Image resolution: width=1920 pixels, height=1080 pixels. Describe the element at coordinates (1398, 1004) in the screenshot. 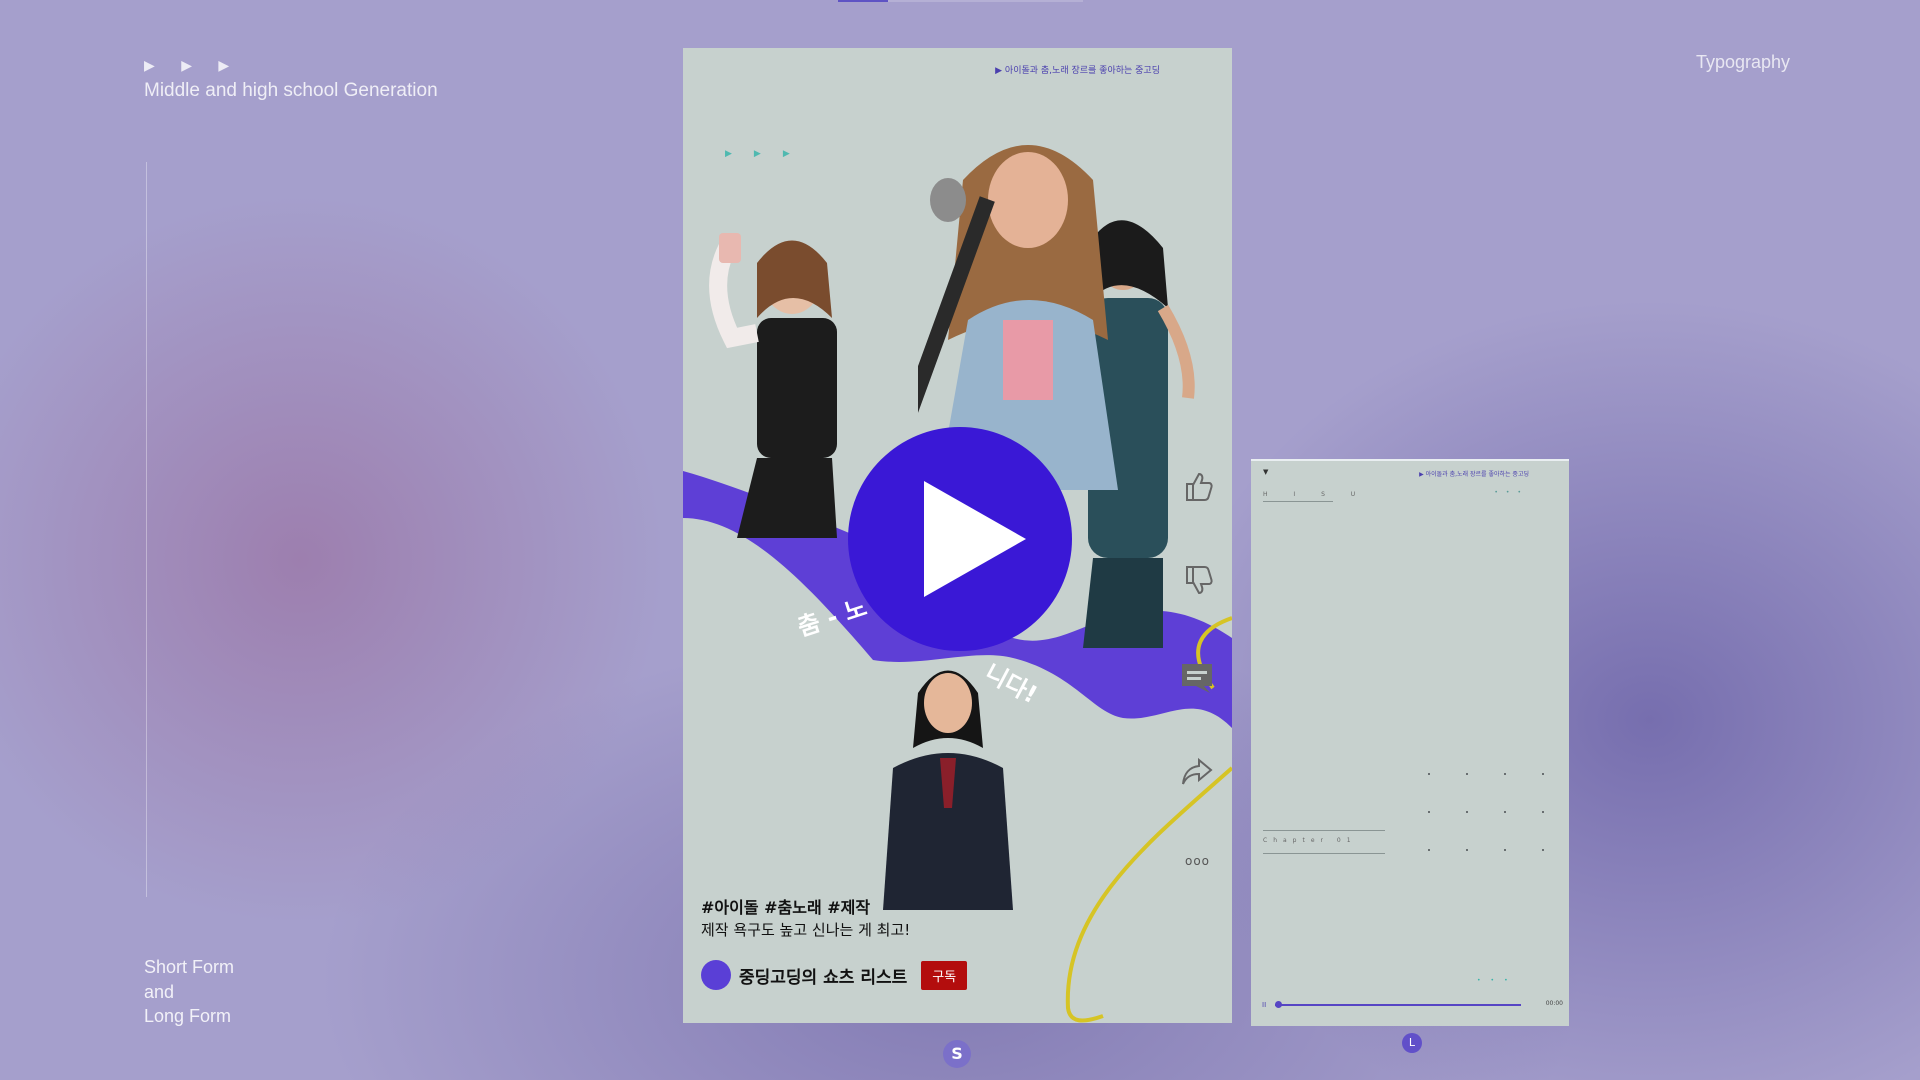

I see `video-progress-bar` at that location.